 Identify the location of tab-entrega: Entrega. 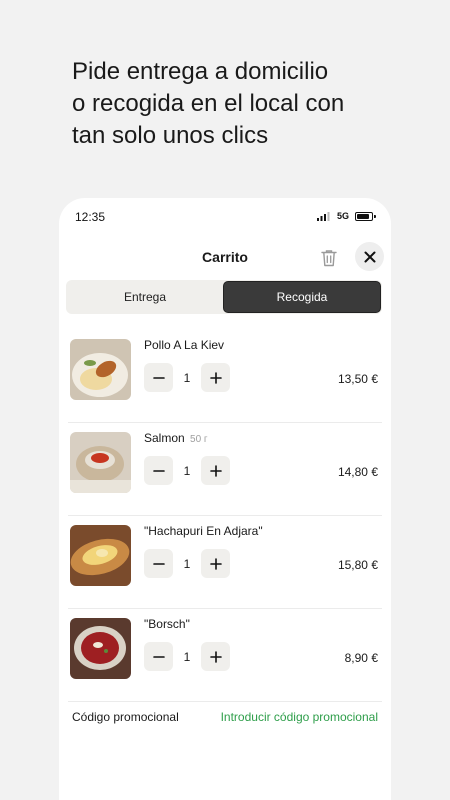
(145, 297).